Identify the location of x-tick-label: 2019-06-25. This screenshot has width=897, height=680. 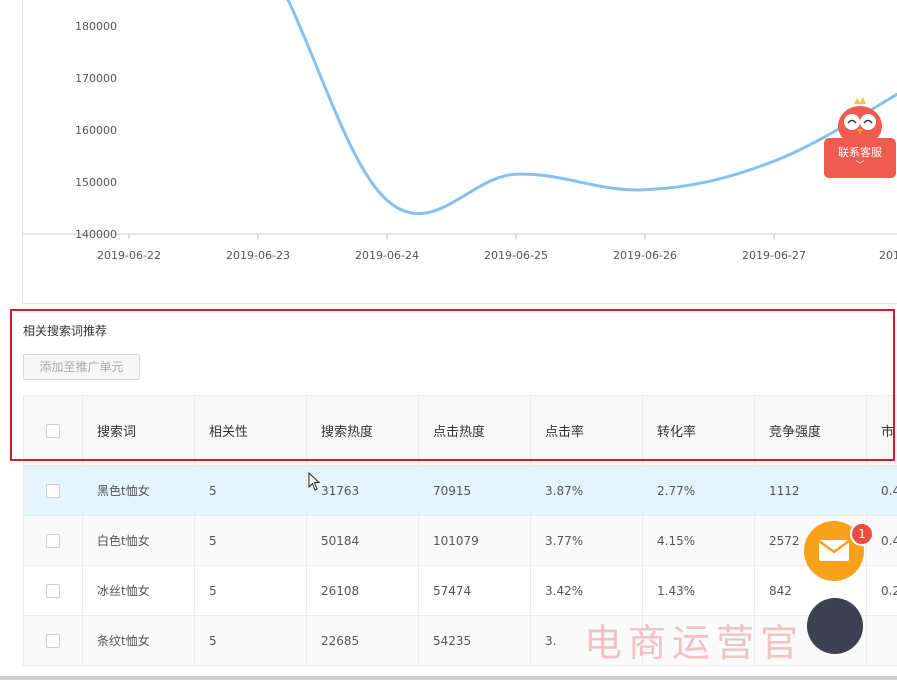
(516, 255).